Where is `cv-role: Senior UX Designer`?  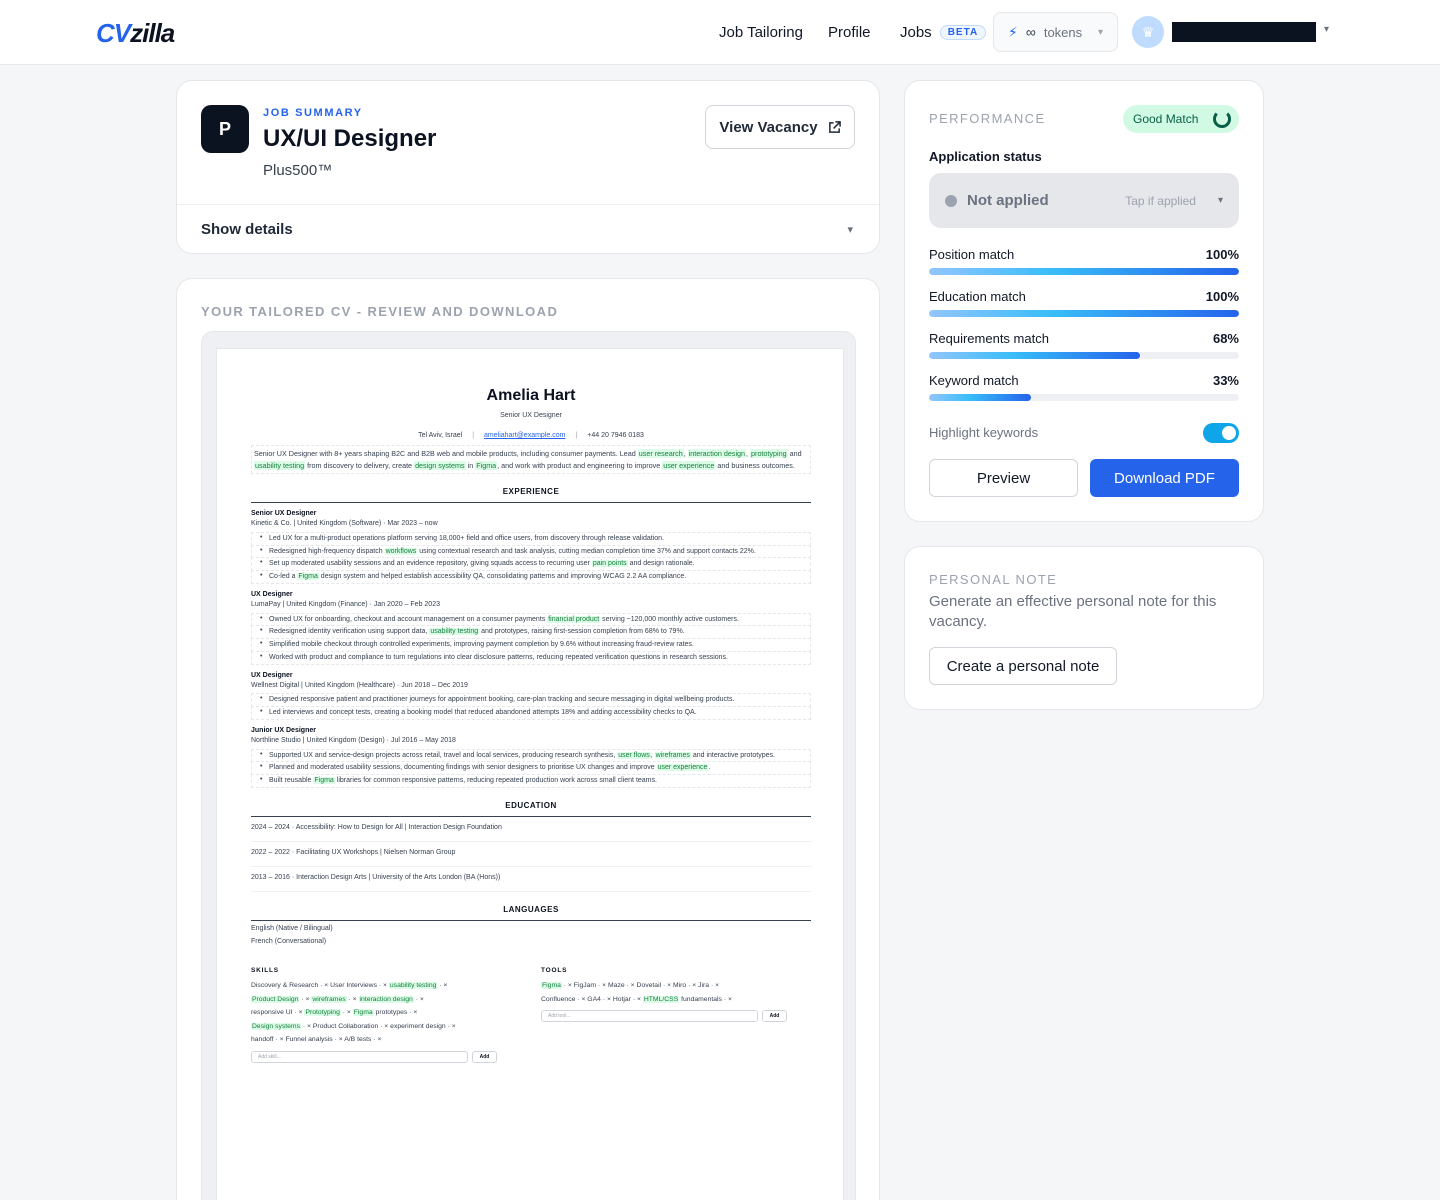
cv-role: Senior UX Designer is located at coordinates (531, 416).